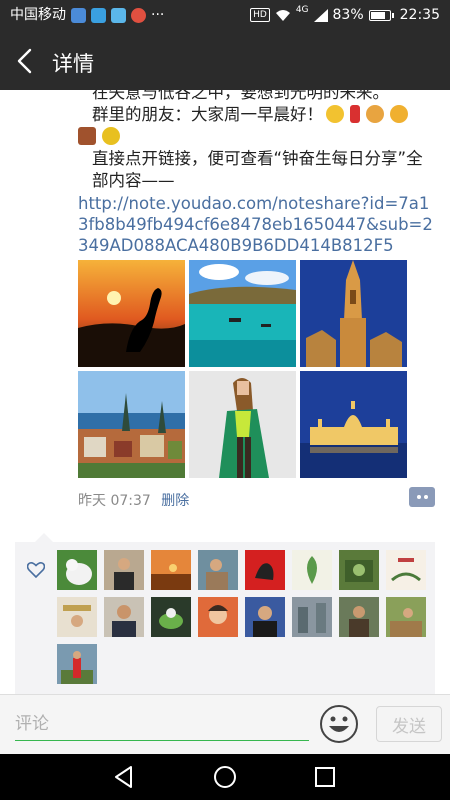 This screenshot has width=450, height=800. I want to click on handshake-emoji-icon, so click(375, 114).